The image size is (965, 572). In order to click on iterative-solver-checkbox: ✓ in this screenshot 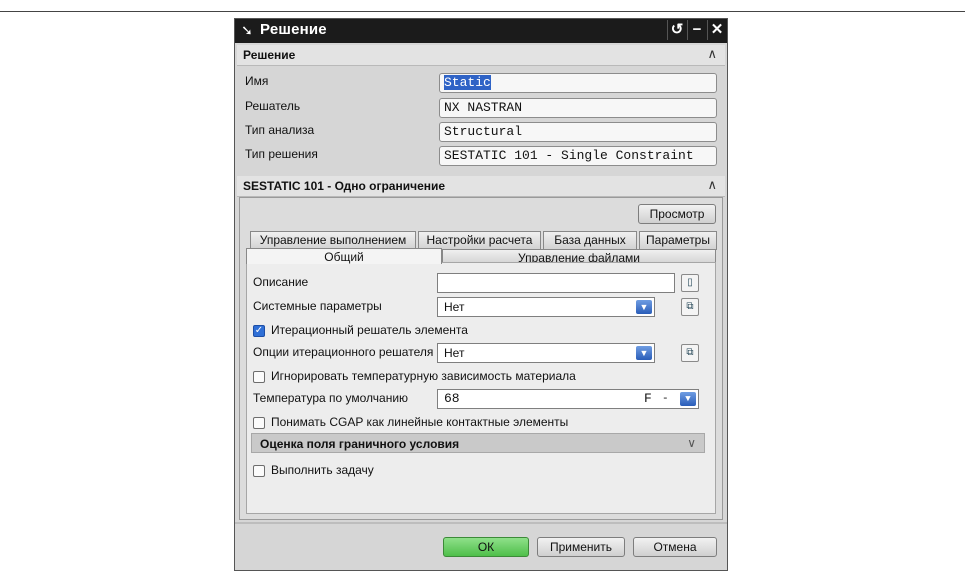, I will do `click(259, 331)`.